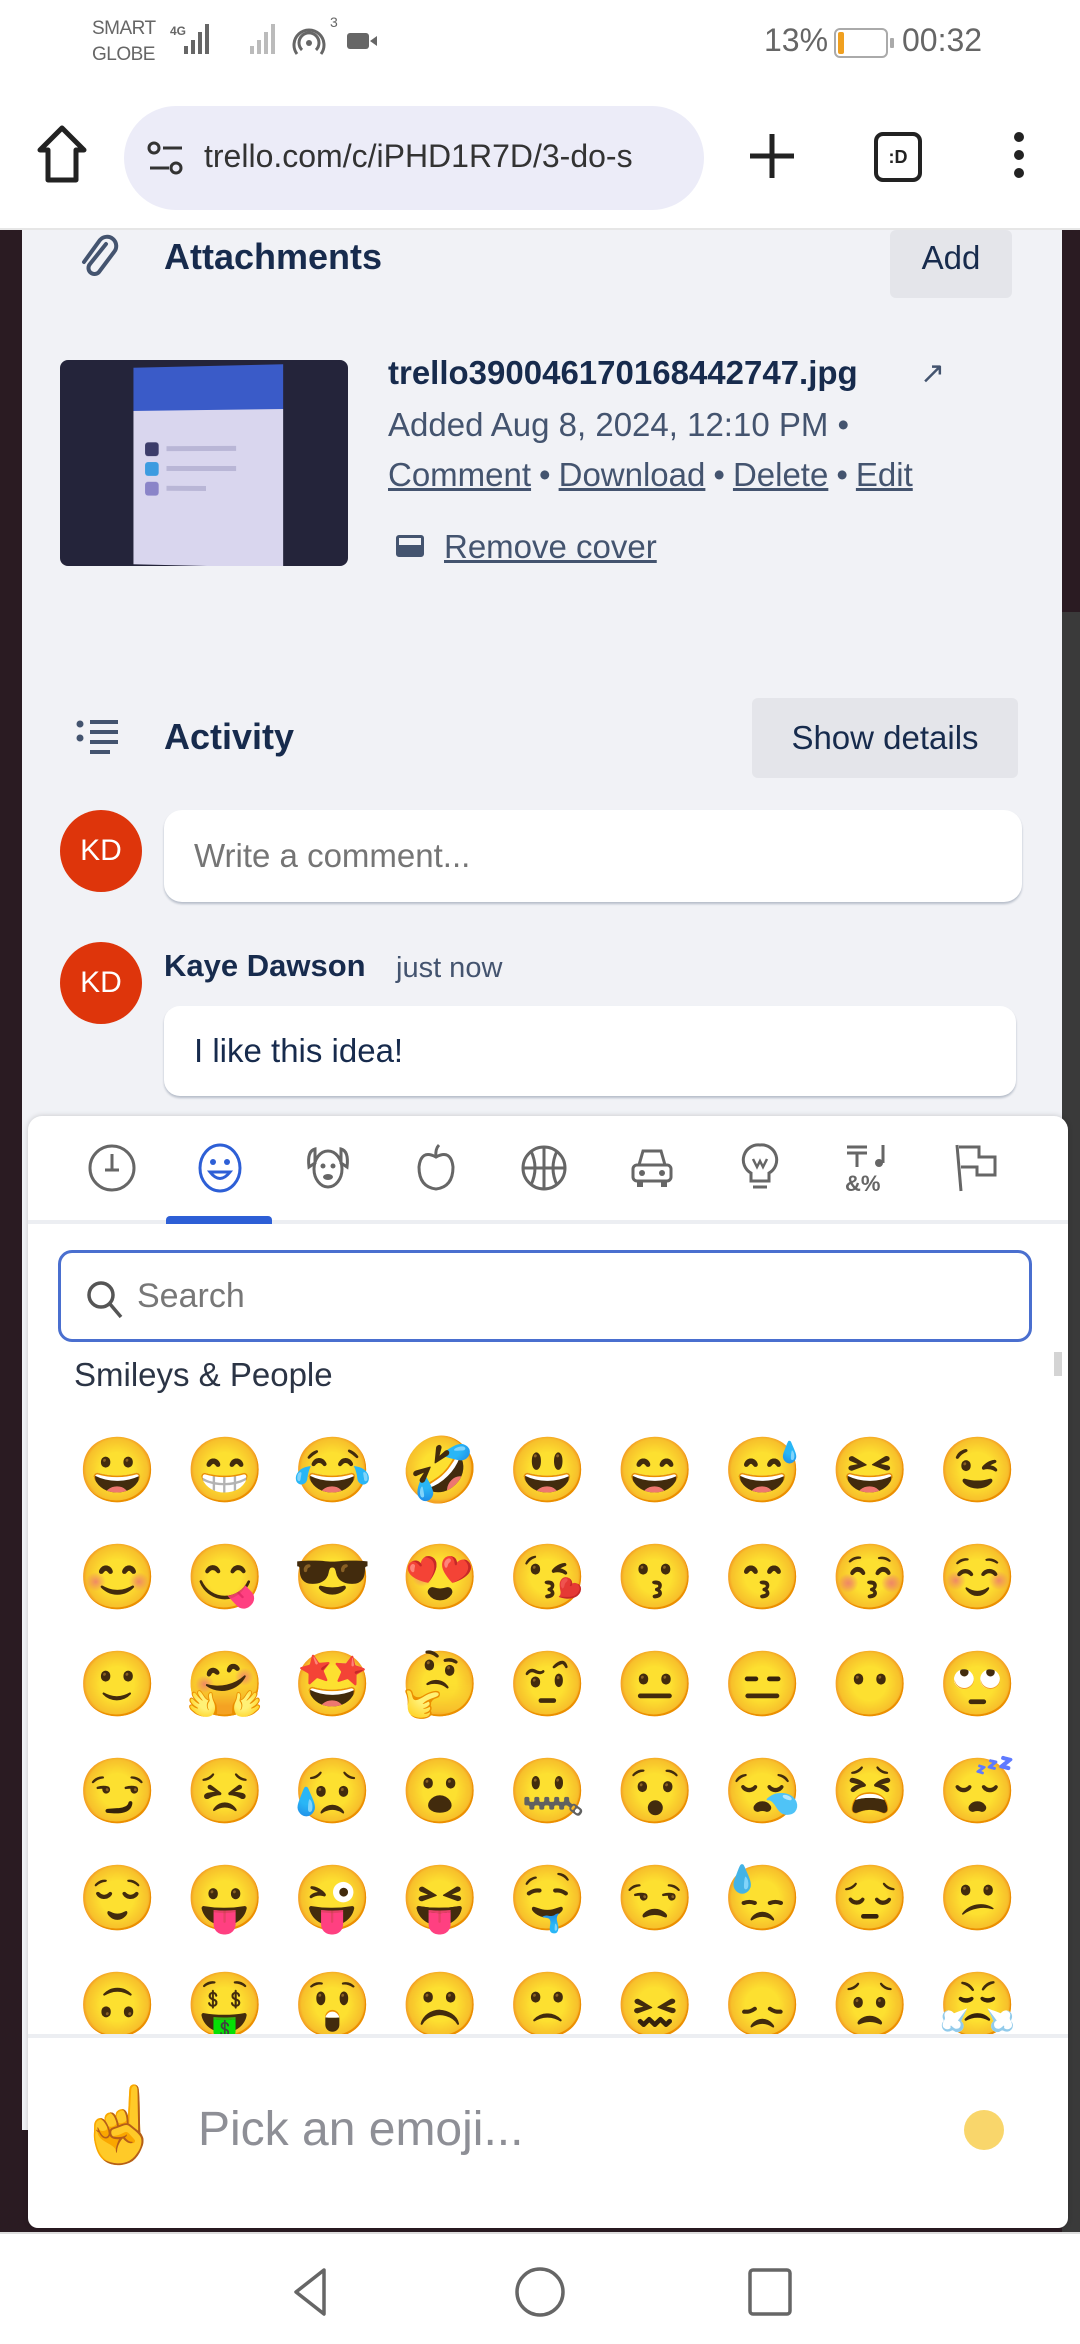 Image resolution: width=1080 pixels, height=2344 pixels. I want to click on lightbulb-icon, so click(760, 1166).